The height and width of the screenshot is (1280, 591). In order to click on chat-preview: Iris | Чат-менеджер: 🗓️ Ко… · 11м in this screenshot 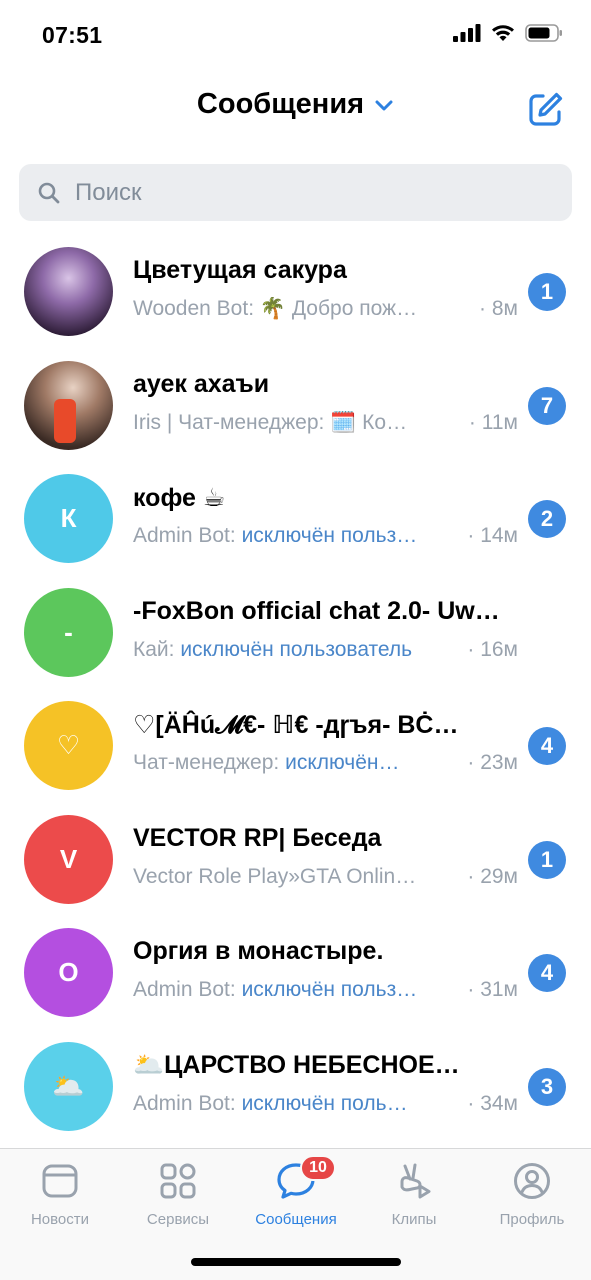, I will do `click(325, 423)`.